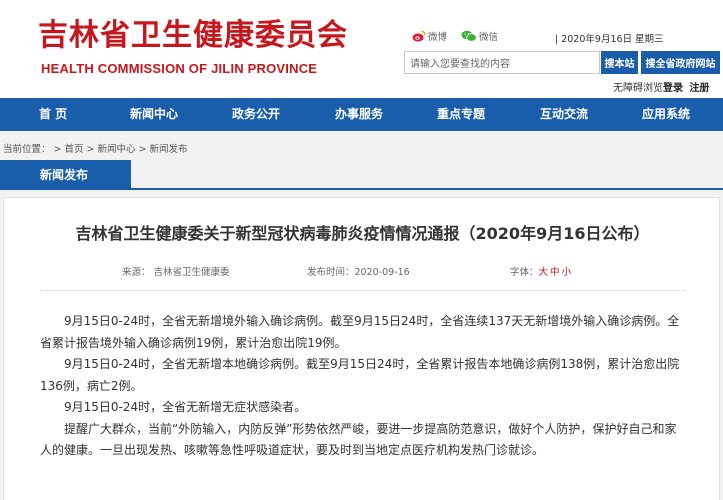 The image size is (723, 500). Describe the element at coordinates (27, 149) in the screenshot. I see `breadcrumb-prefix: 当前位置：` at that location.